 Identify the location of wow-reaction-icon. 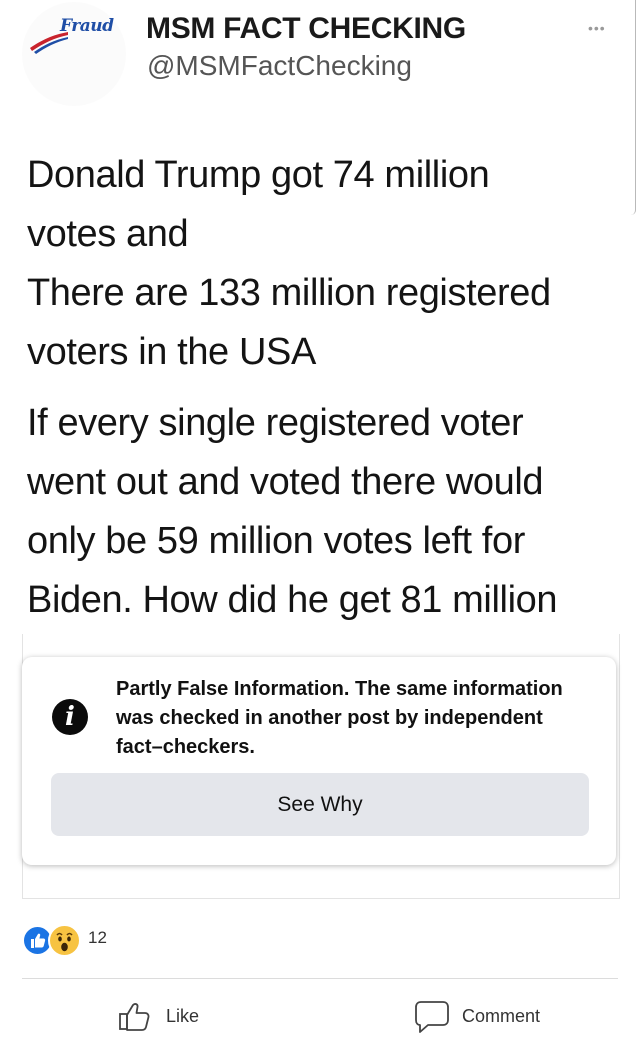
(64, 940).